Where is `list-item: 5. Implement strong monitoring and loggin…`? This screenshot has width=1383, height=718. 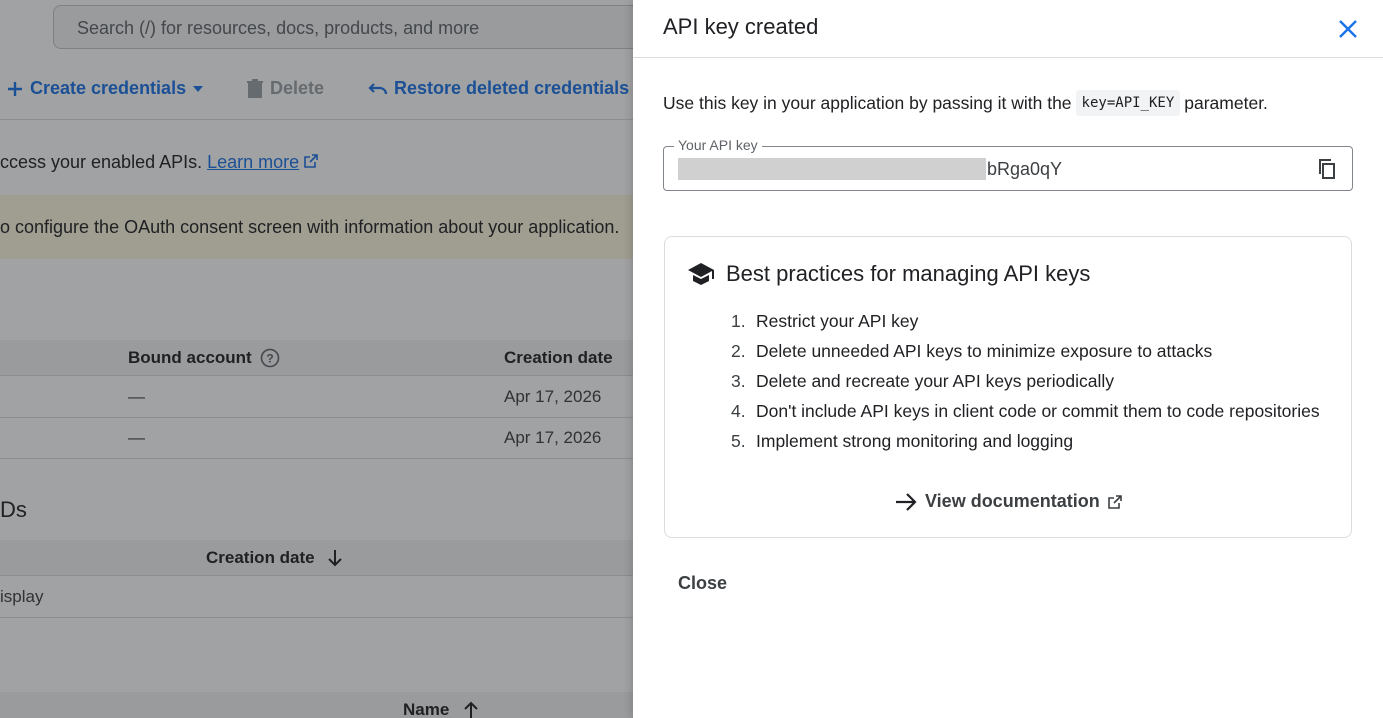
list-item: 5. Implement strong monitoring and loggin… is located at coordinates (1025, 444).